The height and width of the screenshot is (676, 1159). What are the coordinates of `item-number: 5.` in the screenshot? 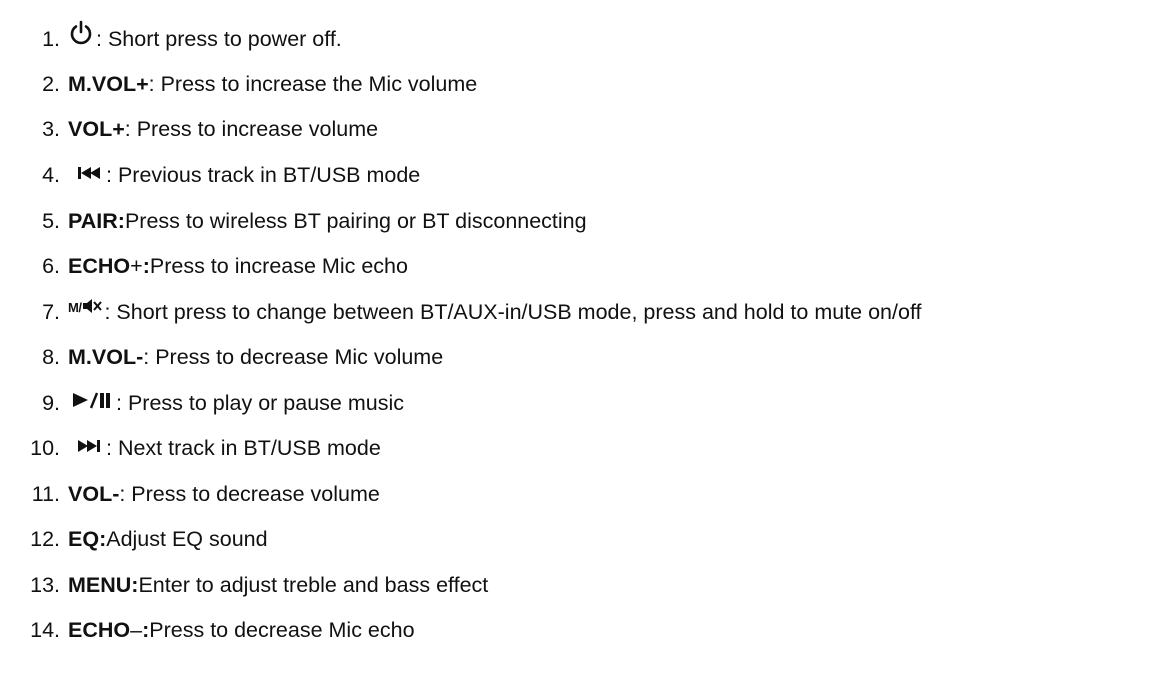 It's located at (51, 220).